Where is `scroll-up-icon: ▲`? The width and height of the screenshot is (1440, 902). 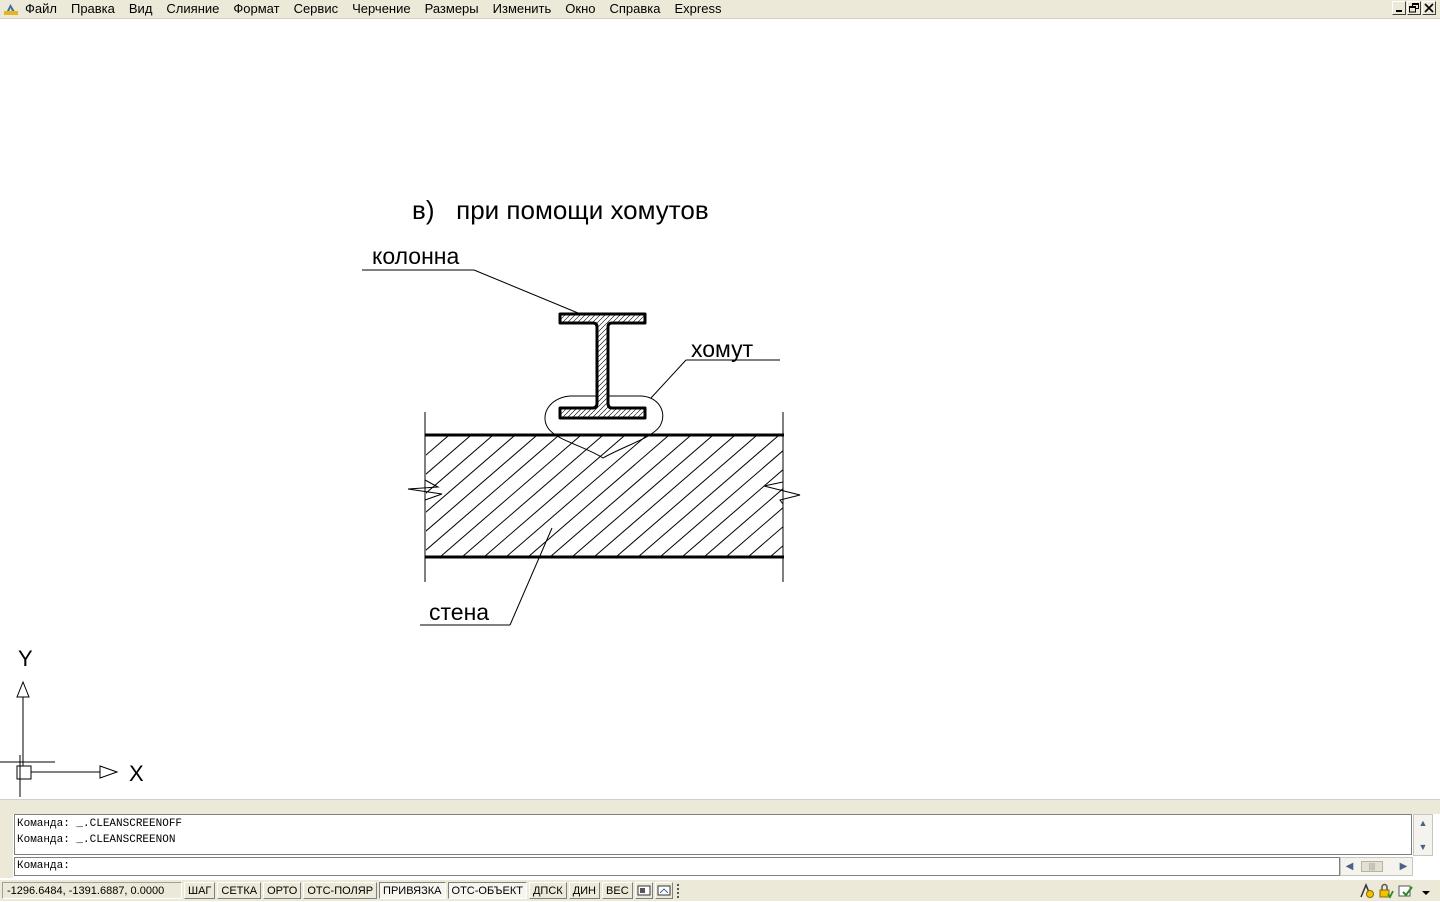
scroll-up-icon: ▲ is located at coordinates (1423, 823).